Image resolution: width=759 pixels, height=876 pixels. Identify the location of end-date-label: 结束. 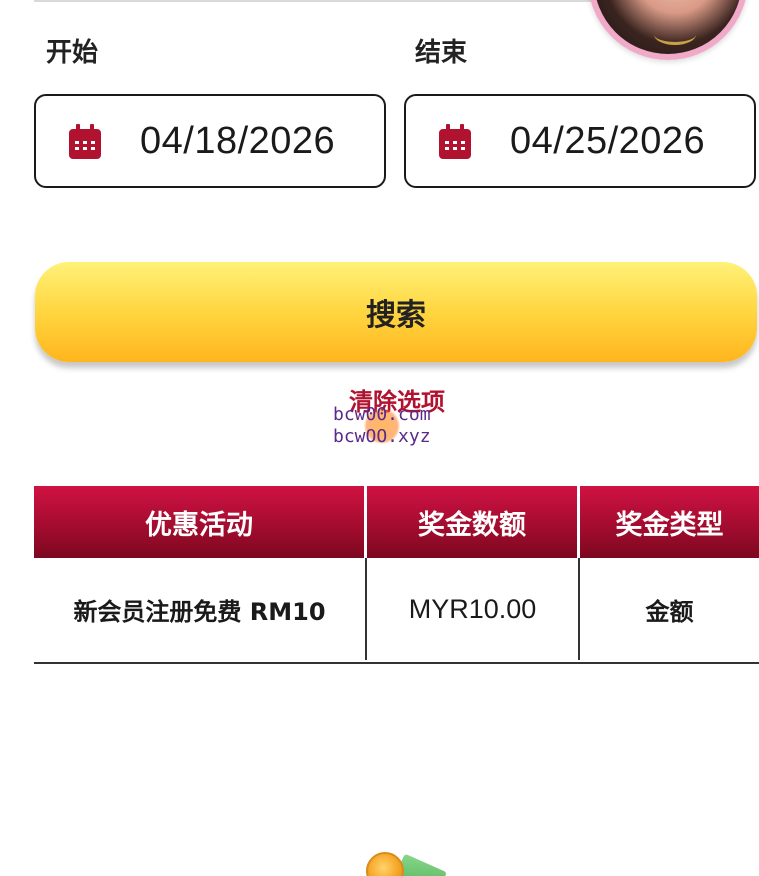
(441, 53).